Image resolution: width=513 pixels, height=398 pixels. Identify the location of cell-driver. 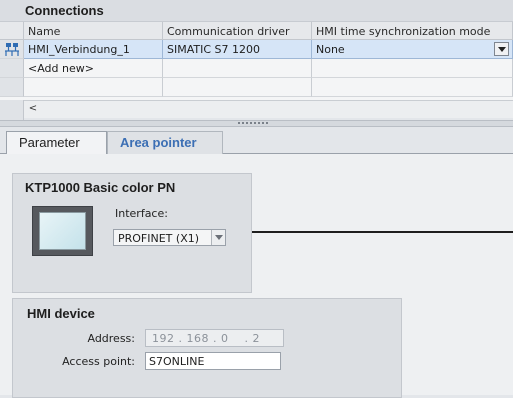
(237, 68).